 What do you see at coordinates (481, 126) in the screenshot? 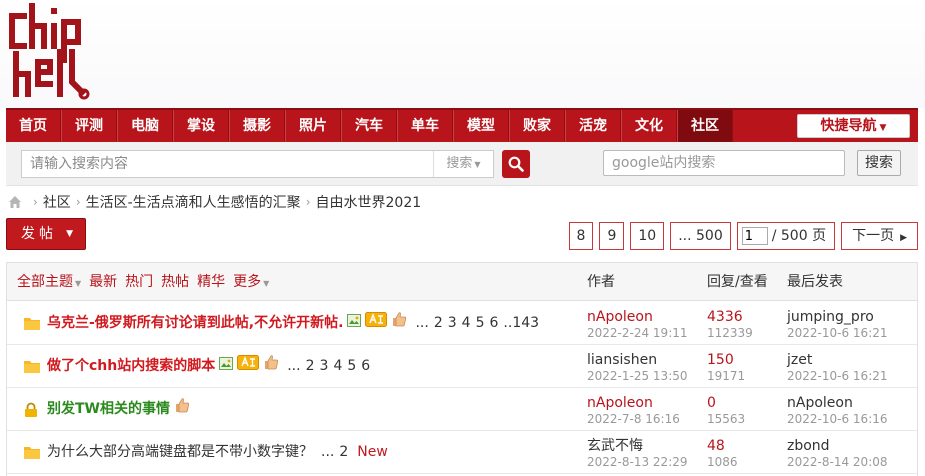
I see `nav-item: 模型` at bounding box center [481, 126].